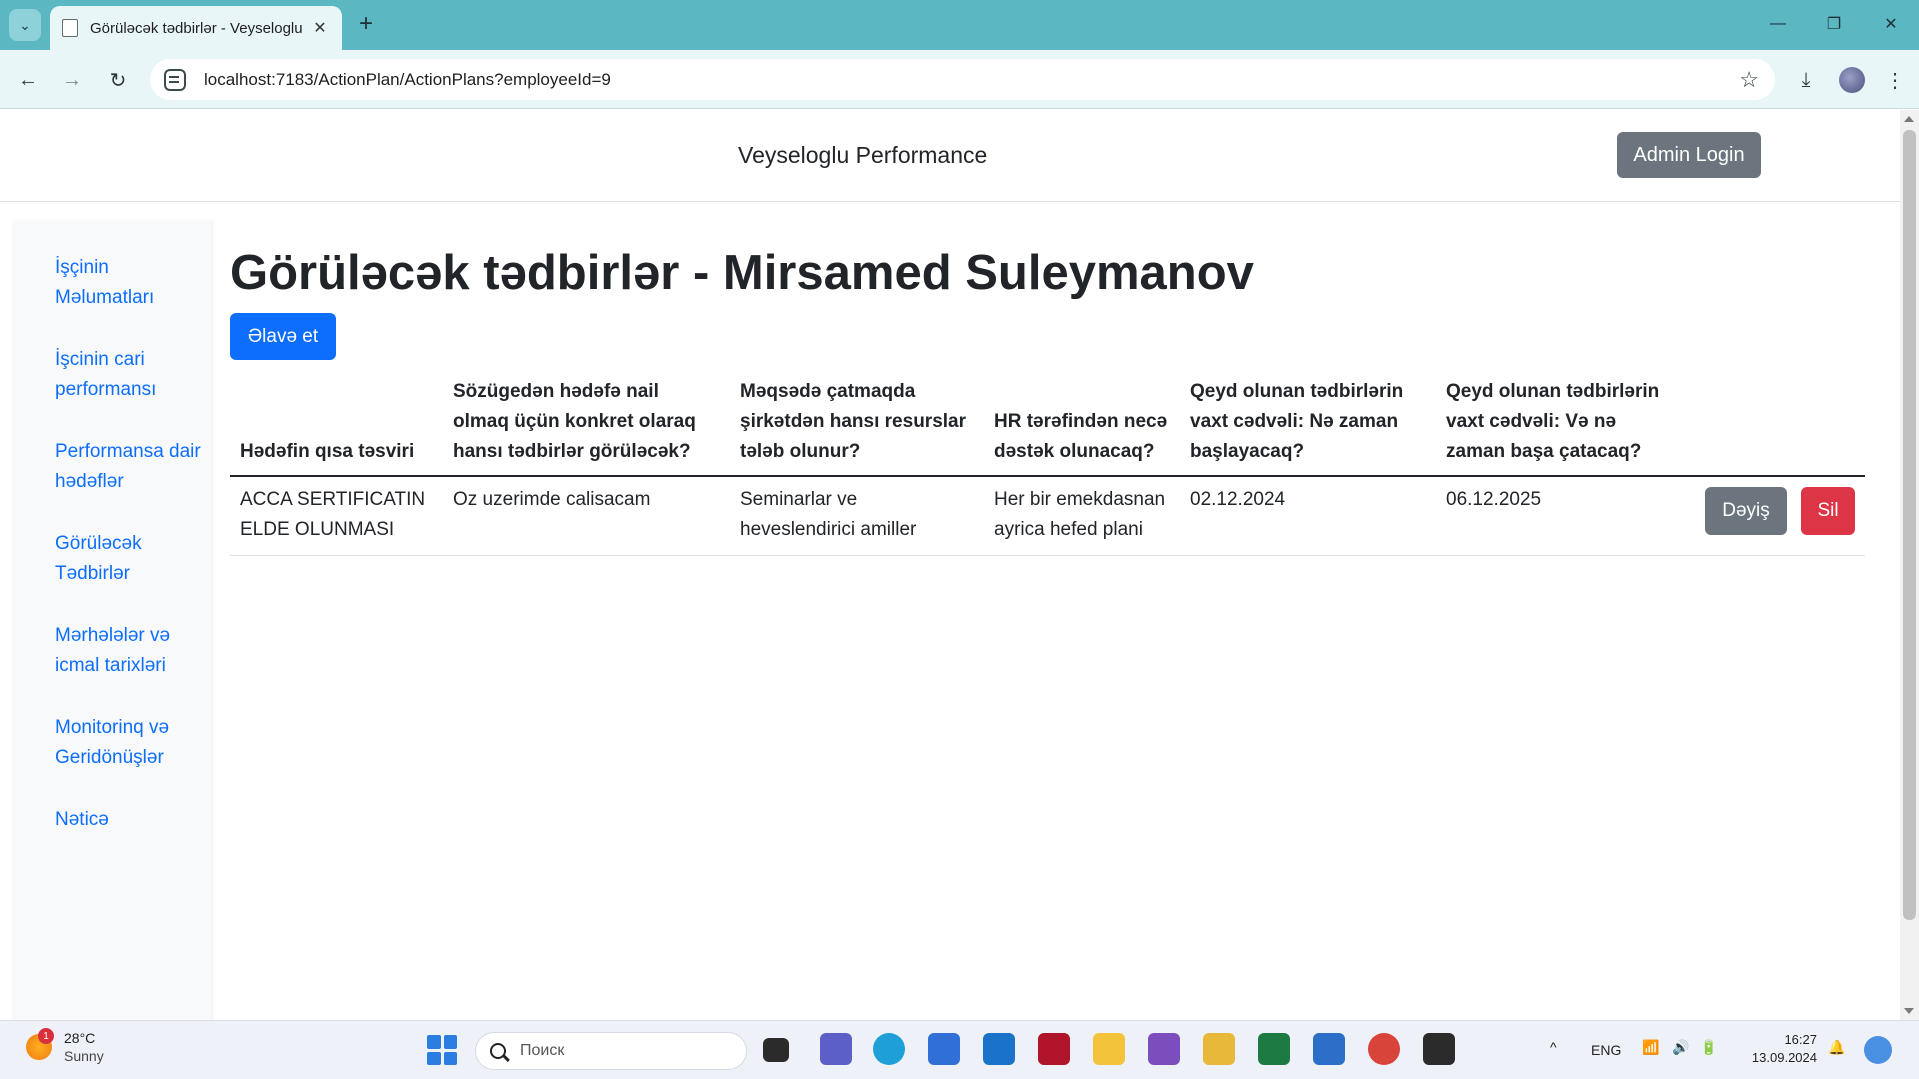  I want to click on sidebar-item-performance-goals: Performansa dair hədəflər, so click(130, 467).